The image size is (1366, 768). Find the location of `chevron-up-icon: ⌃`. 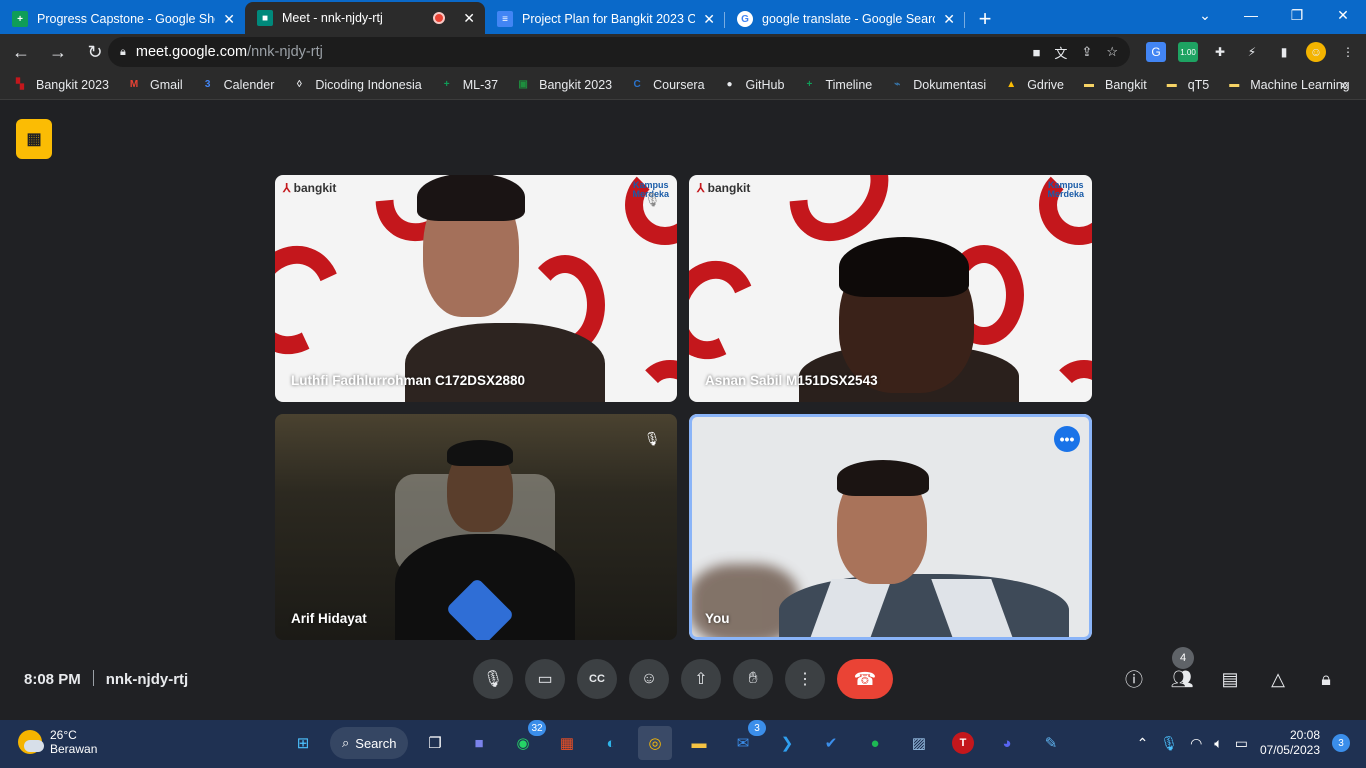

chevron-up-icon: ⌃ is located at coordinates (1143, 743).